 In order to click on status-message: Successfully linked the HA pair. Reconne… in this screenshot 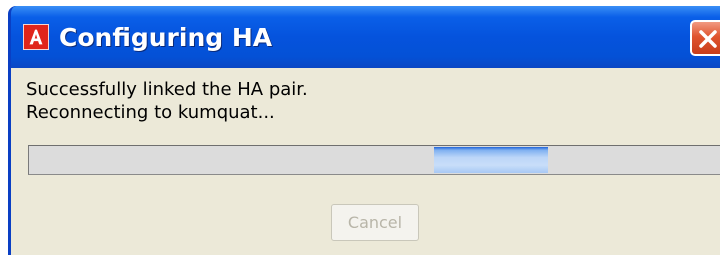, I will do `click(167, 101)`.